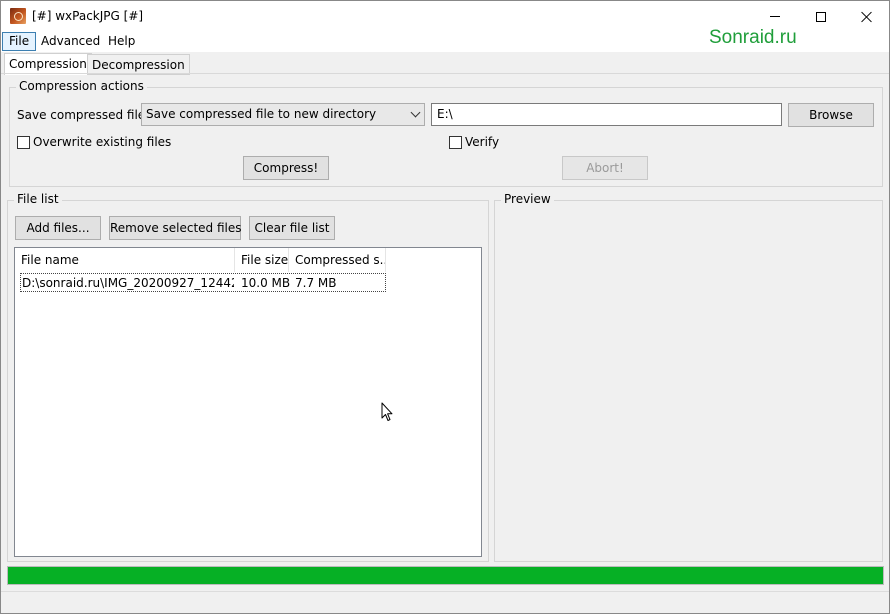  What do you see at coordinates (445, 73) in the screenshot?
I see `tab-divider` at bounding box center [445, 73].